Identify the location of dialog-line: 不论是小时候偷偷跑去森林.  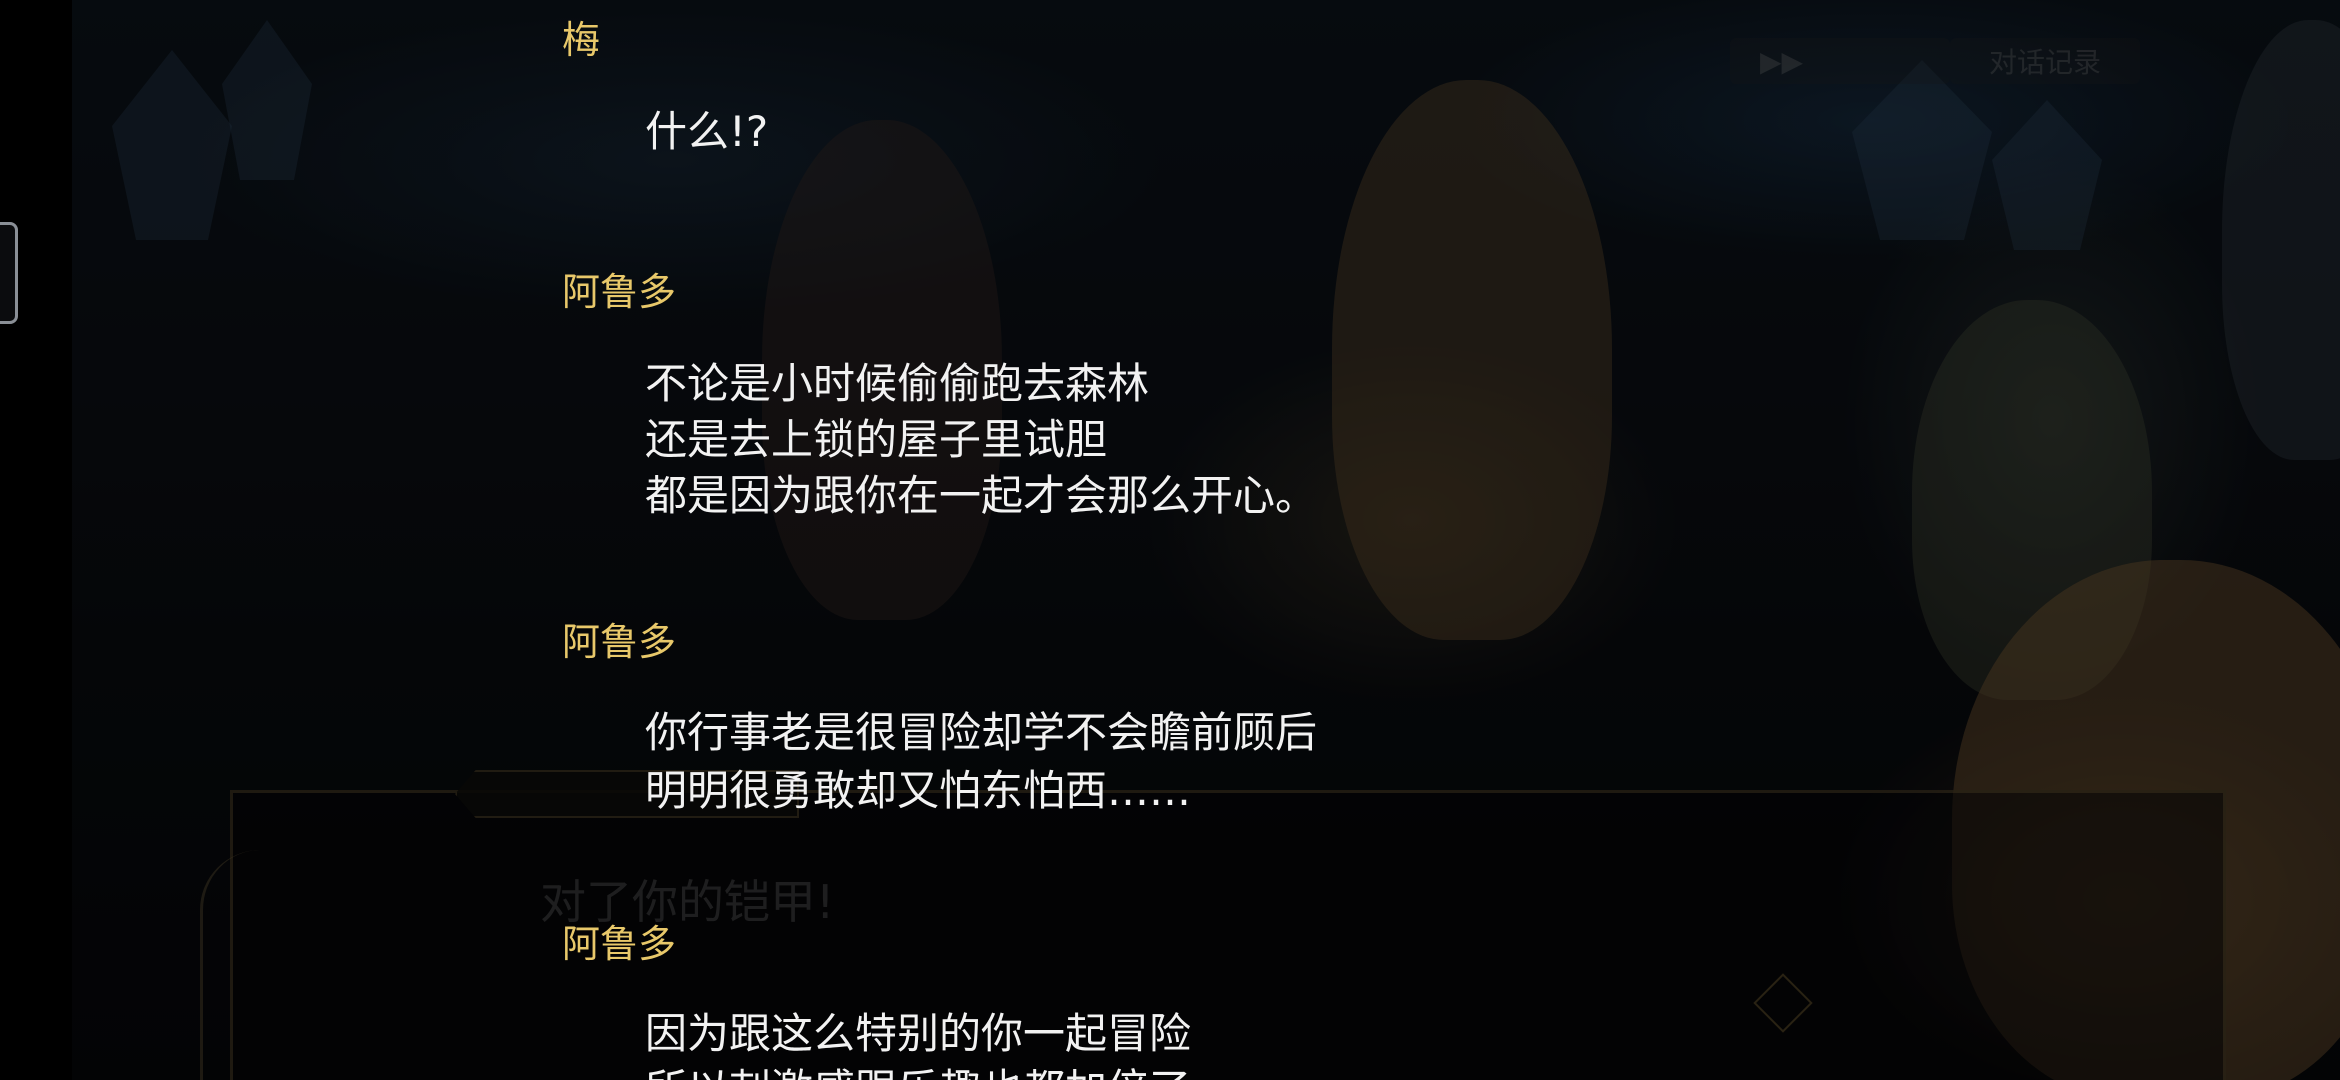
(897, 383).